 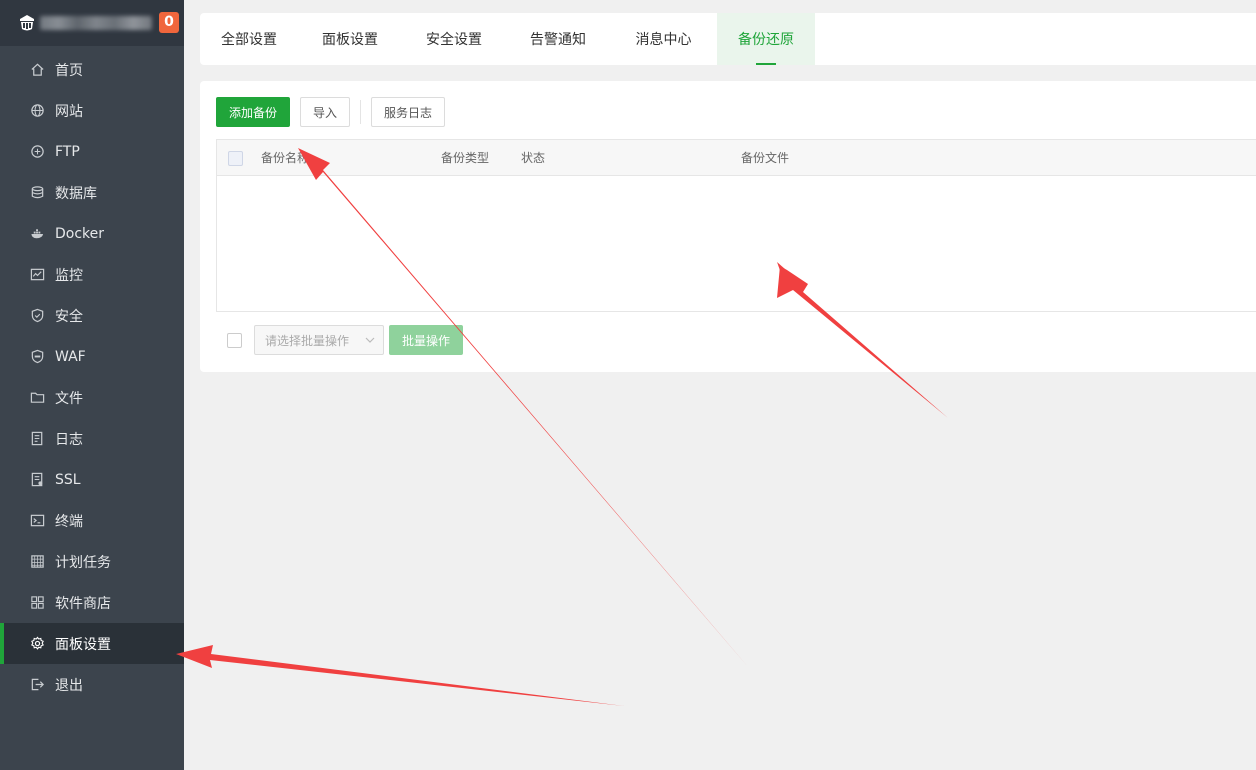 What do you see at coordinates (70, 356) in the screenshot?
I see `sidebar-item-label: WAF` at bounding box center [70, 356].